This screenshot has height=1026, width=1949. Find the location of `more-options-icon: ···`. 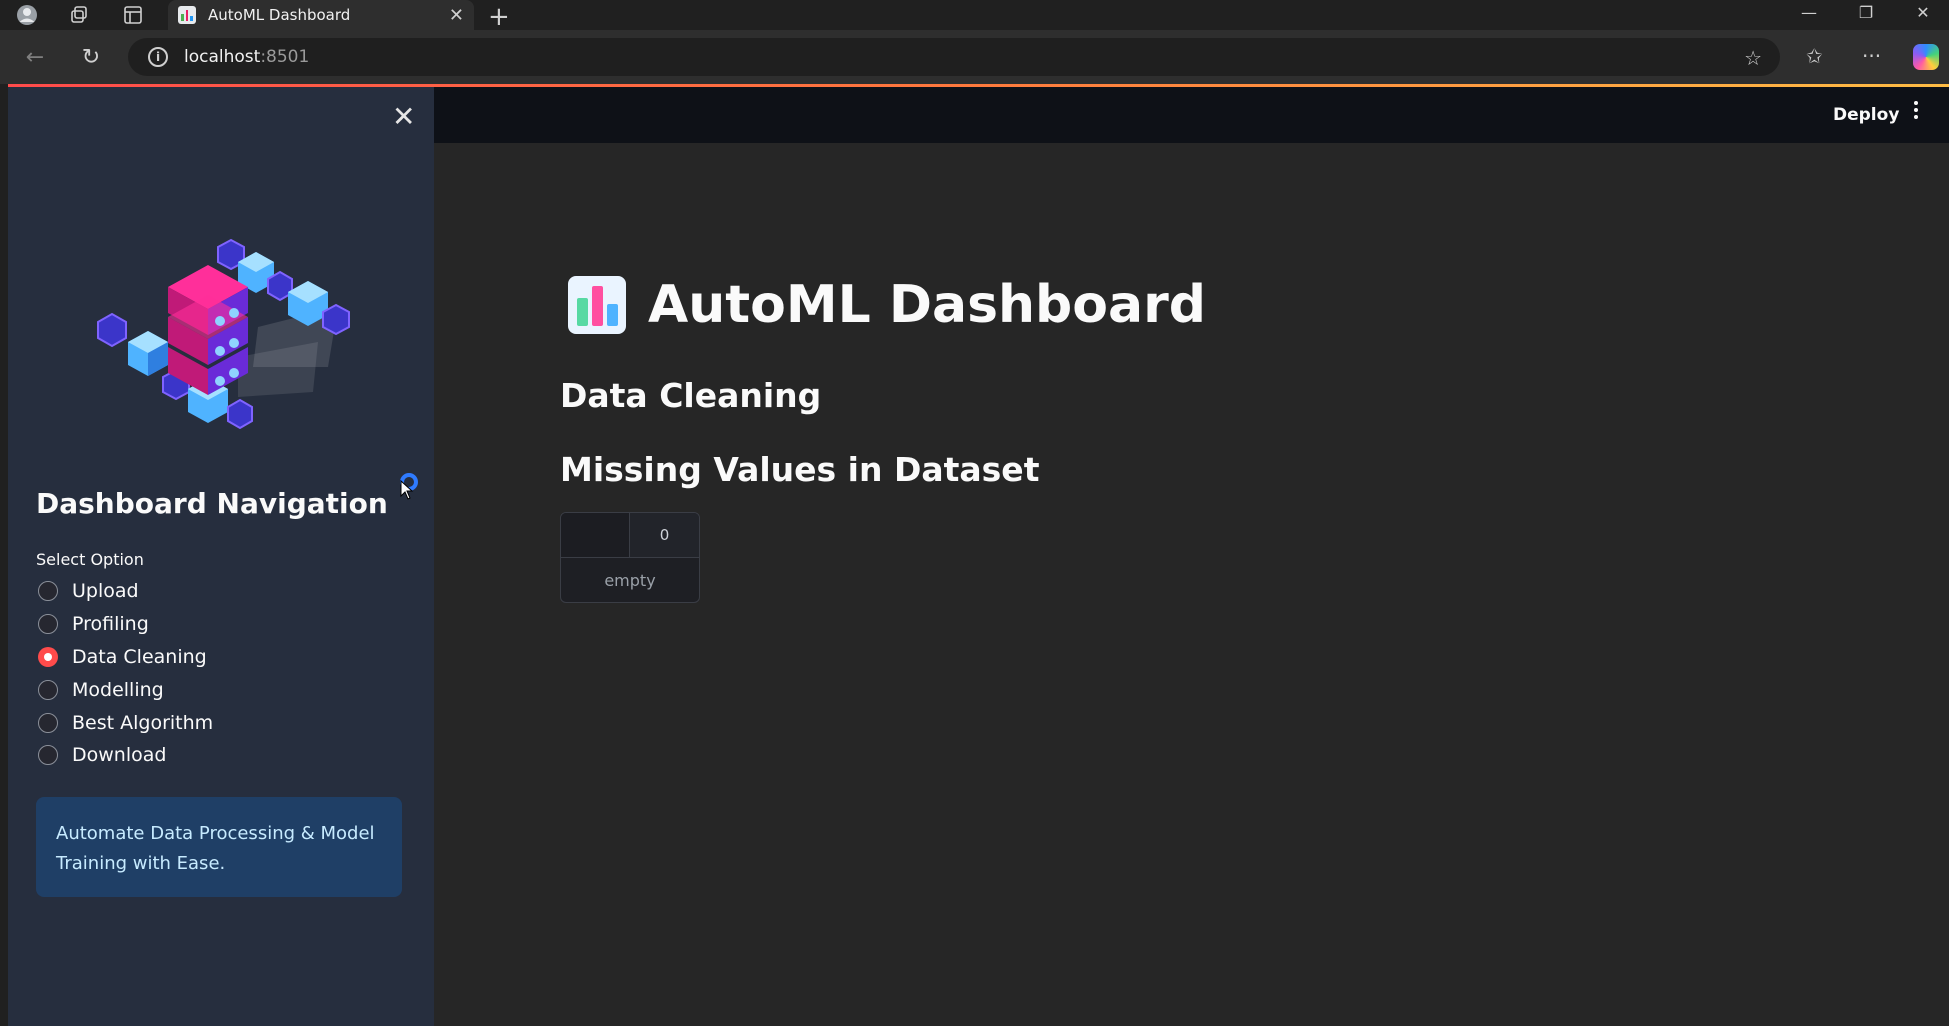

more-options-icon: ··· is located at coordinates (1871, 56).